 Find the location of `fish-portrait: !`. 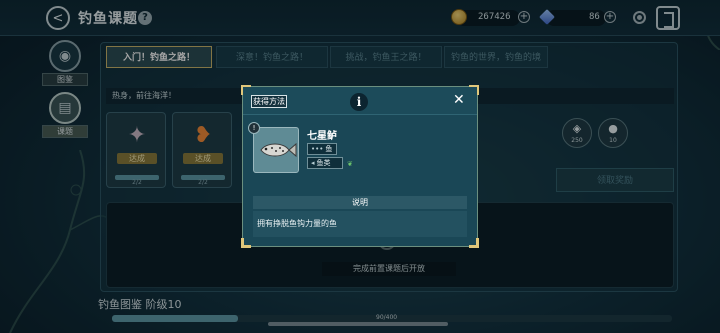

fish-portrait: ! is located at coordinates (273, 147).